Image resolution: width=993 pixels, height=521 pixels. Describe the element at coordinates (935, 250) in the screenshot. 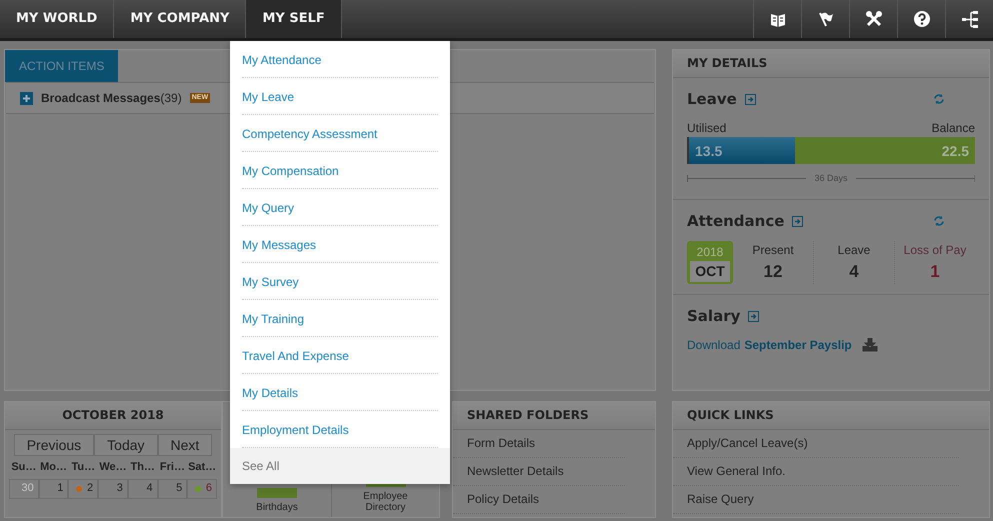

I see `stat-label: Loss of Pay` at that location.